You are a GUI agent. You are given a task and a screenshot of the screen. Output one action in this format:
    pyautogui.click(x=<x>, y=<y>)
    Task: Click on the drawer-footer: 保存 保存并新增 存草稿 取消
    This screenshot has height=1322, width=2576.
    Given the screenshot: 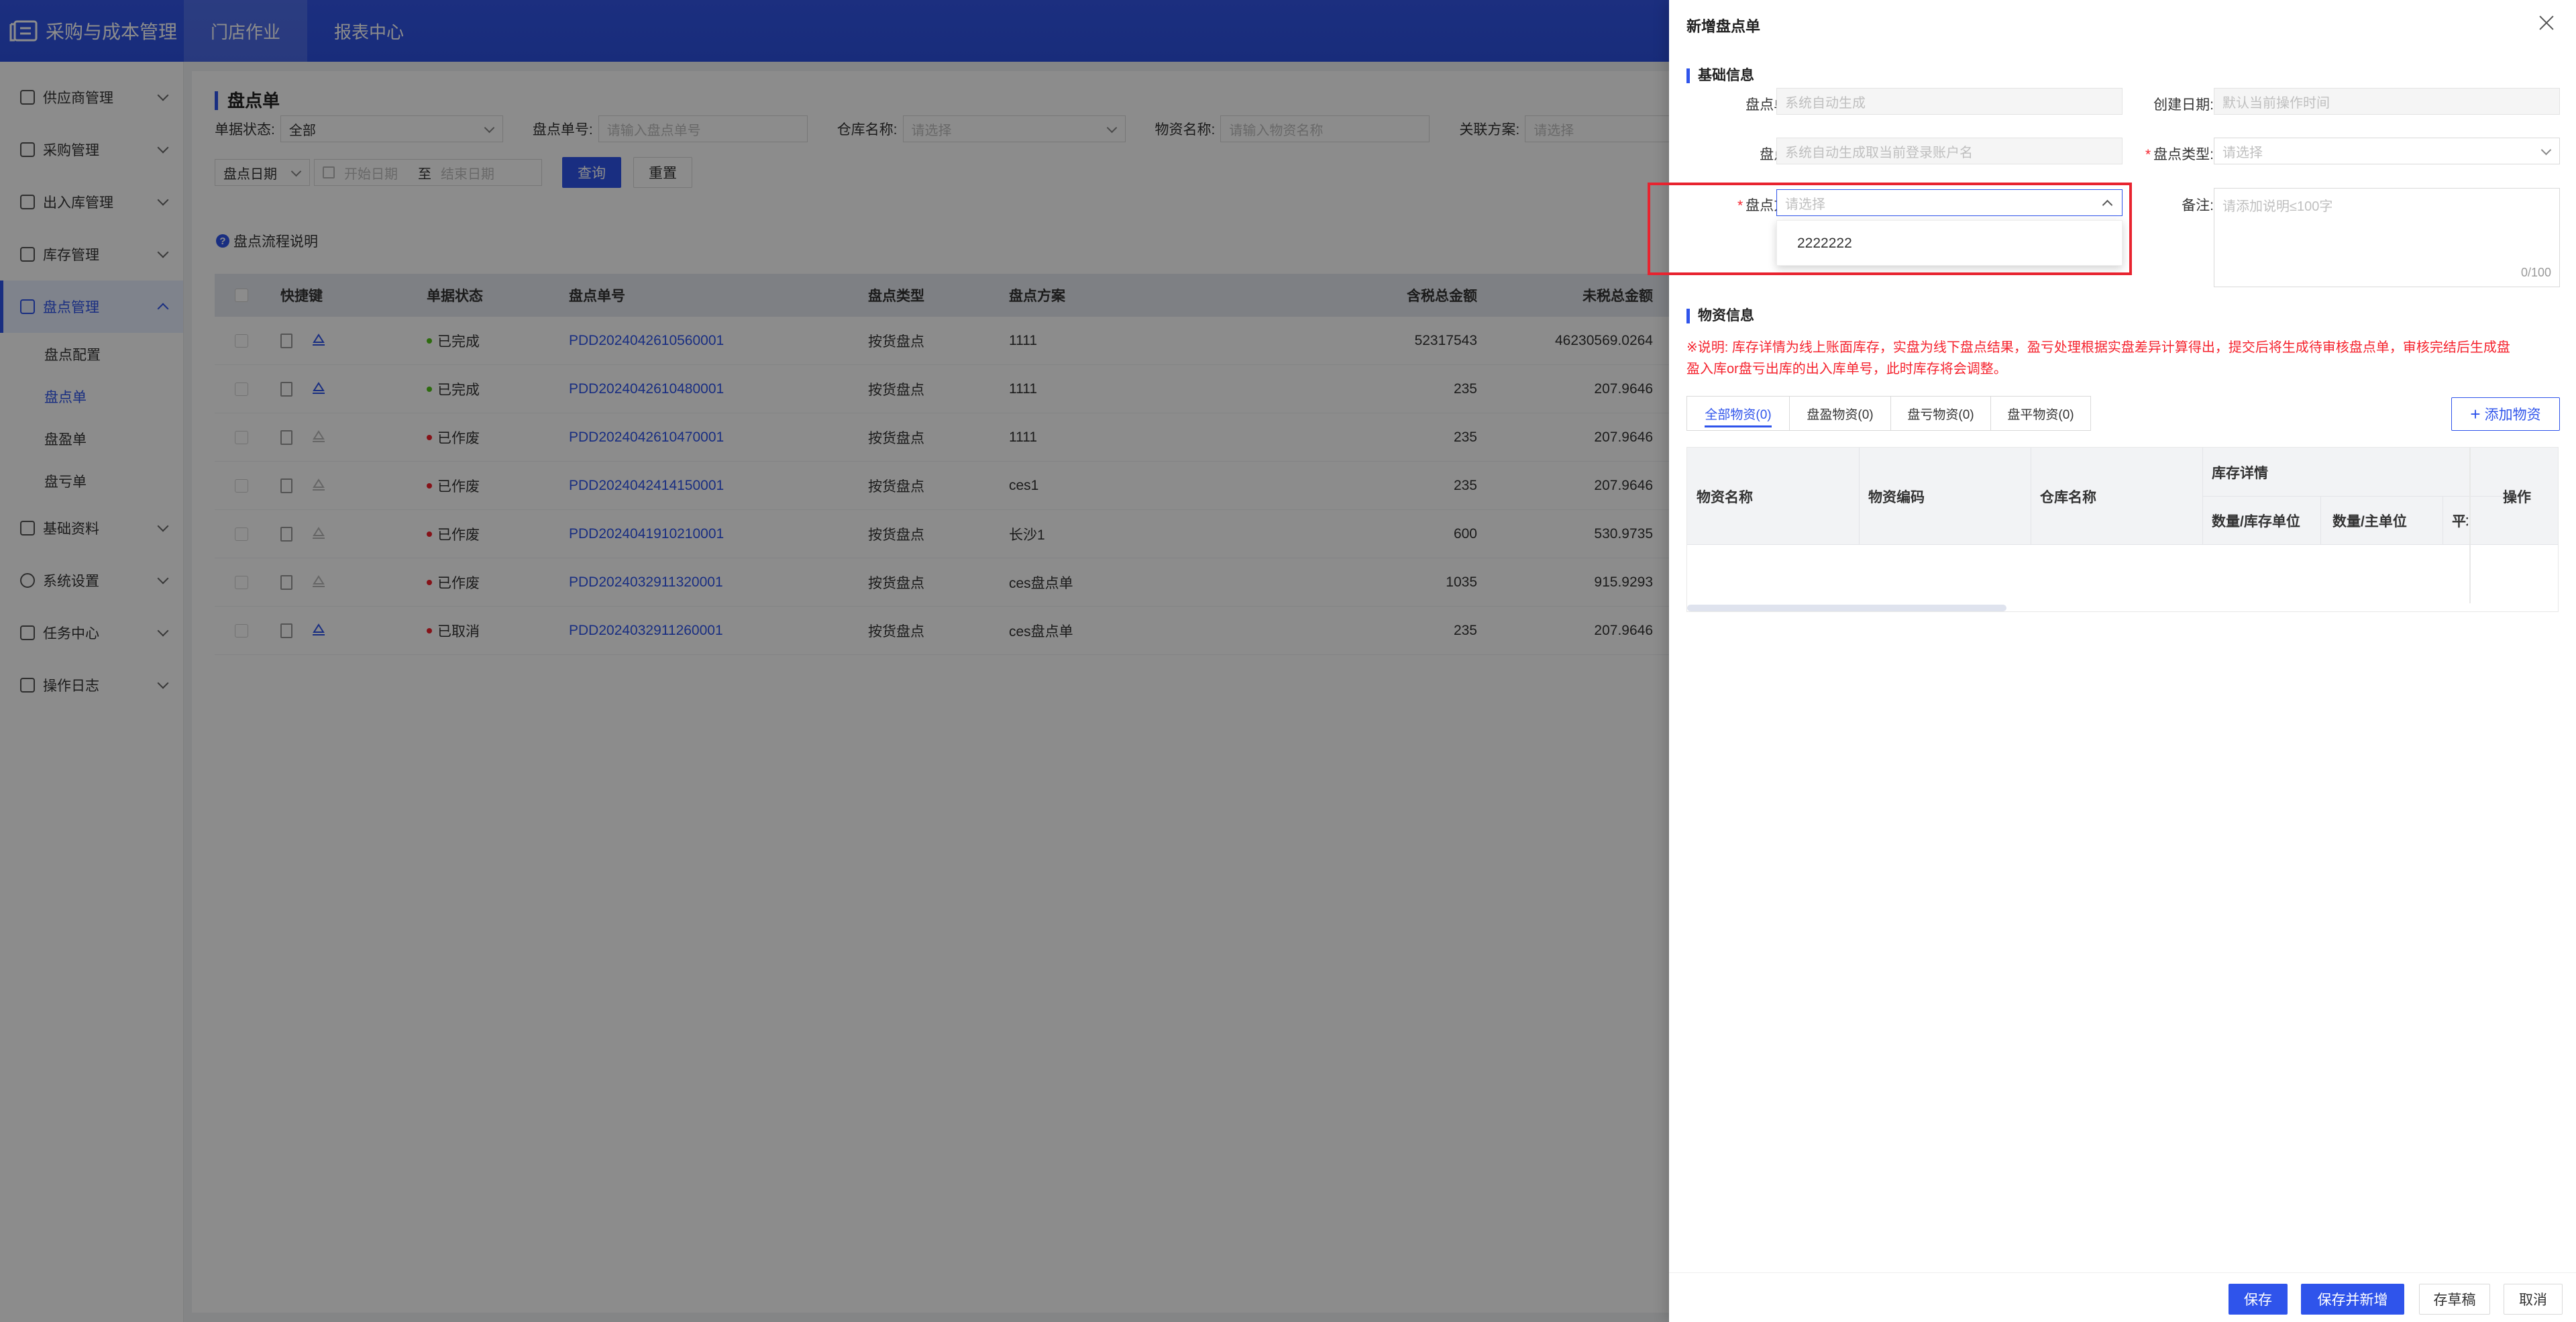 What is the action you would take?
    pyautogui.click(x=2122, y=1297)
    